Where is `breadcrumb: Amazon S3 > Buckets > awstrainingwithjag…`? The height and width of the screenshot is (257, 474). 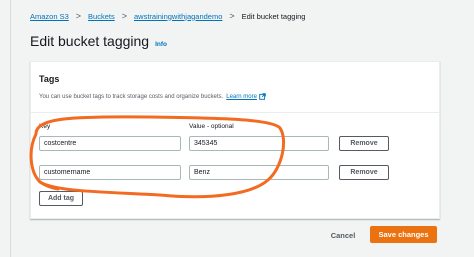 breadcrumb: Amazon S3 > Buckets > awstrainingwithjag… is located at coordinates (167, 16).